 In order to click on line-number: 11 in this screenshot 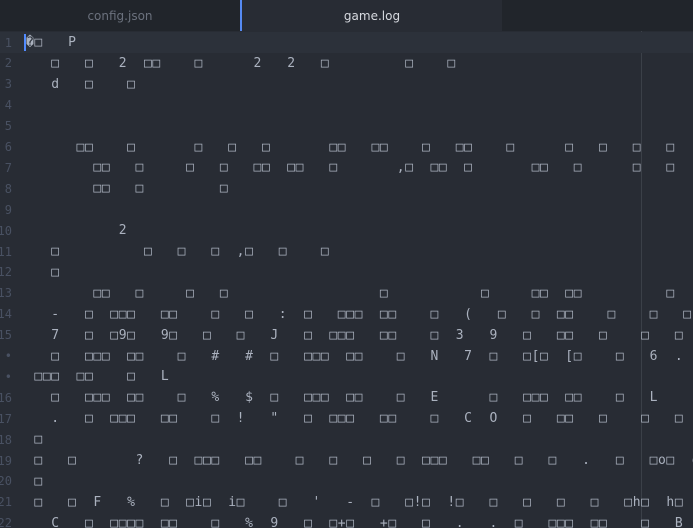, I will do `click(6, 252)`.